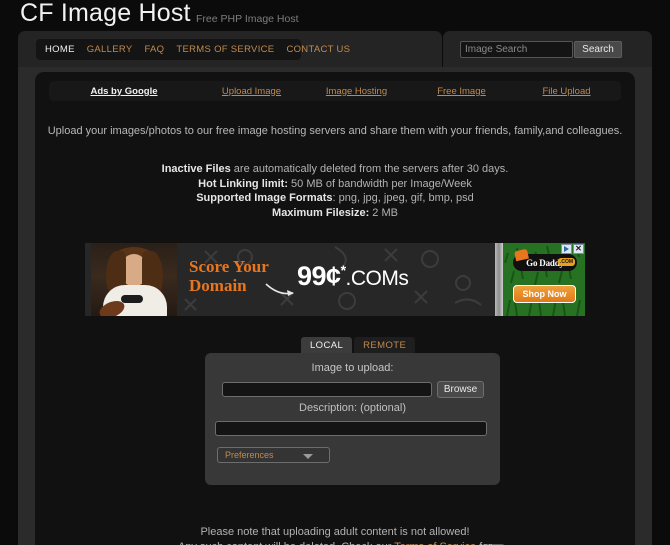 This screenshot has height=545, width=670. What do you see at coordinates (279, 289) in the screenshot?
I see `curved-arrow-icon` at bounding box center [279, 289].